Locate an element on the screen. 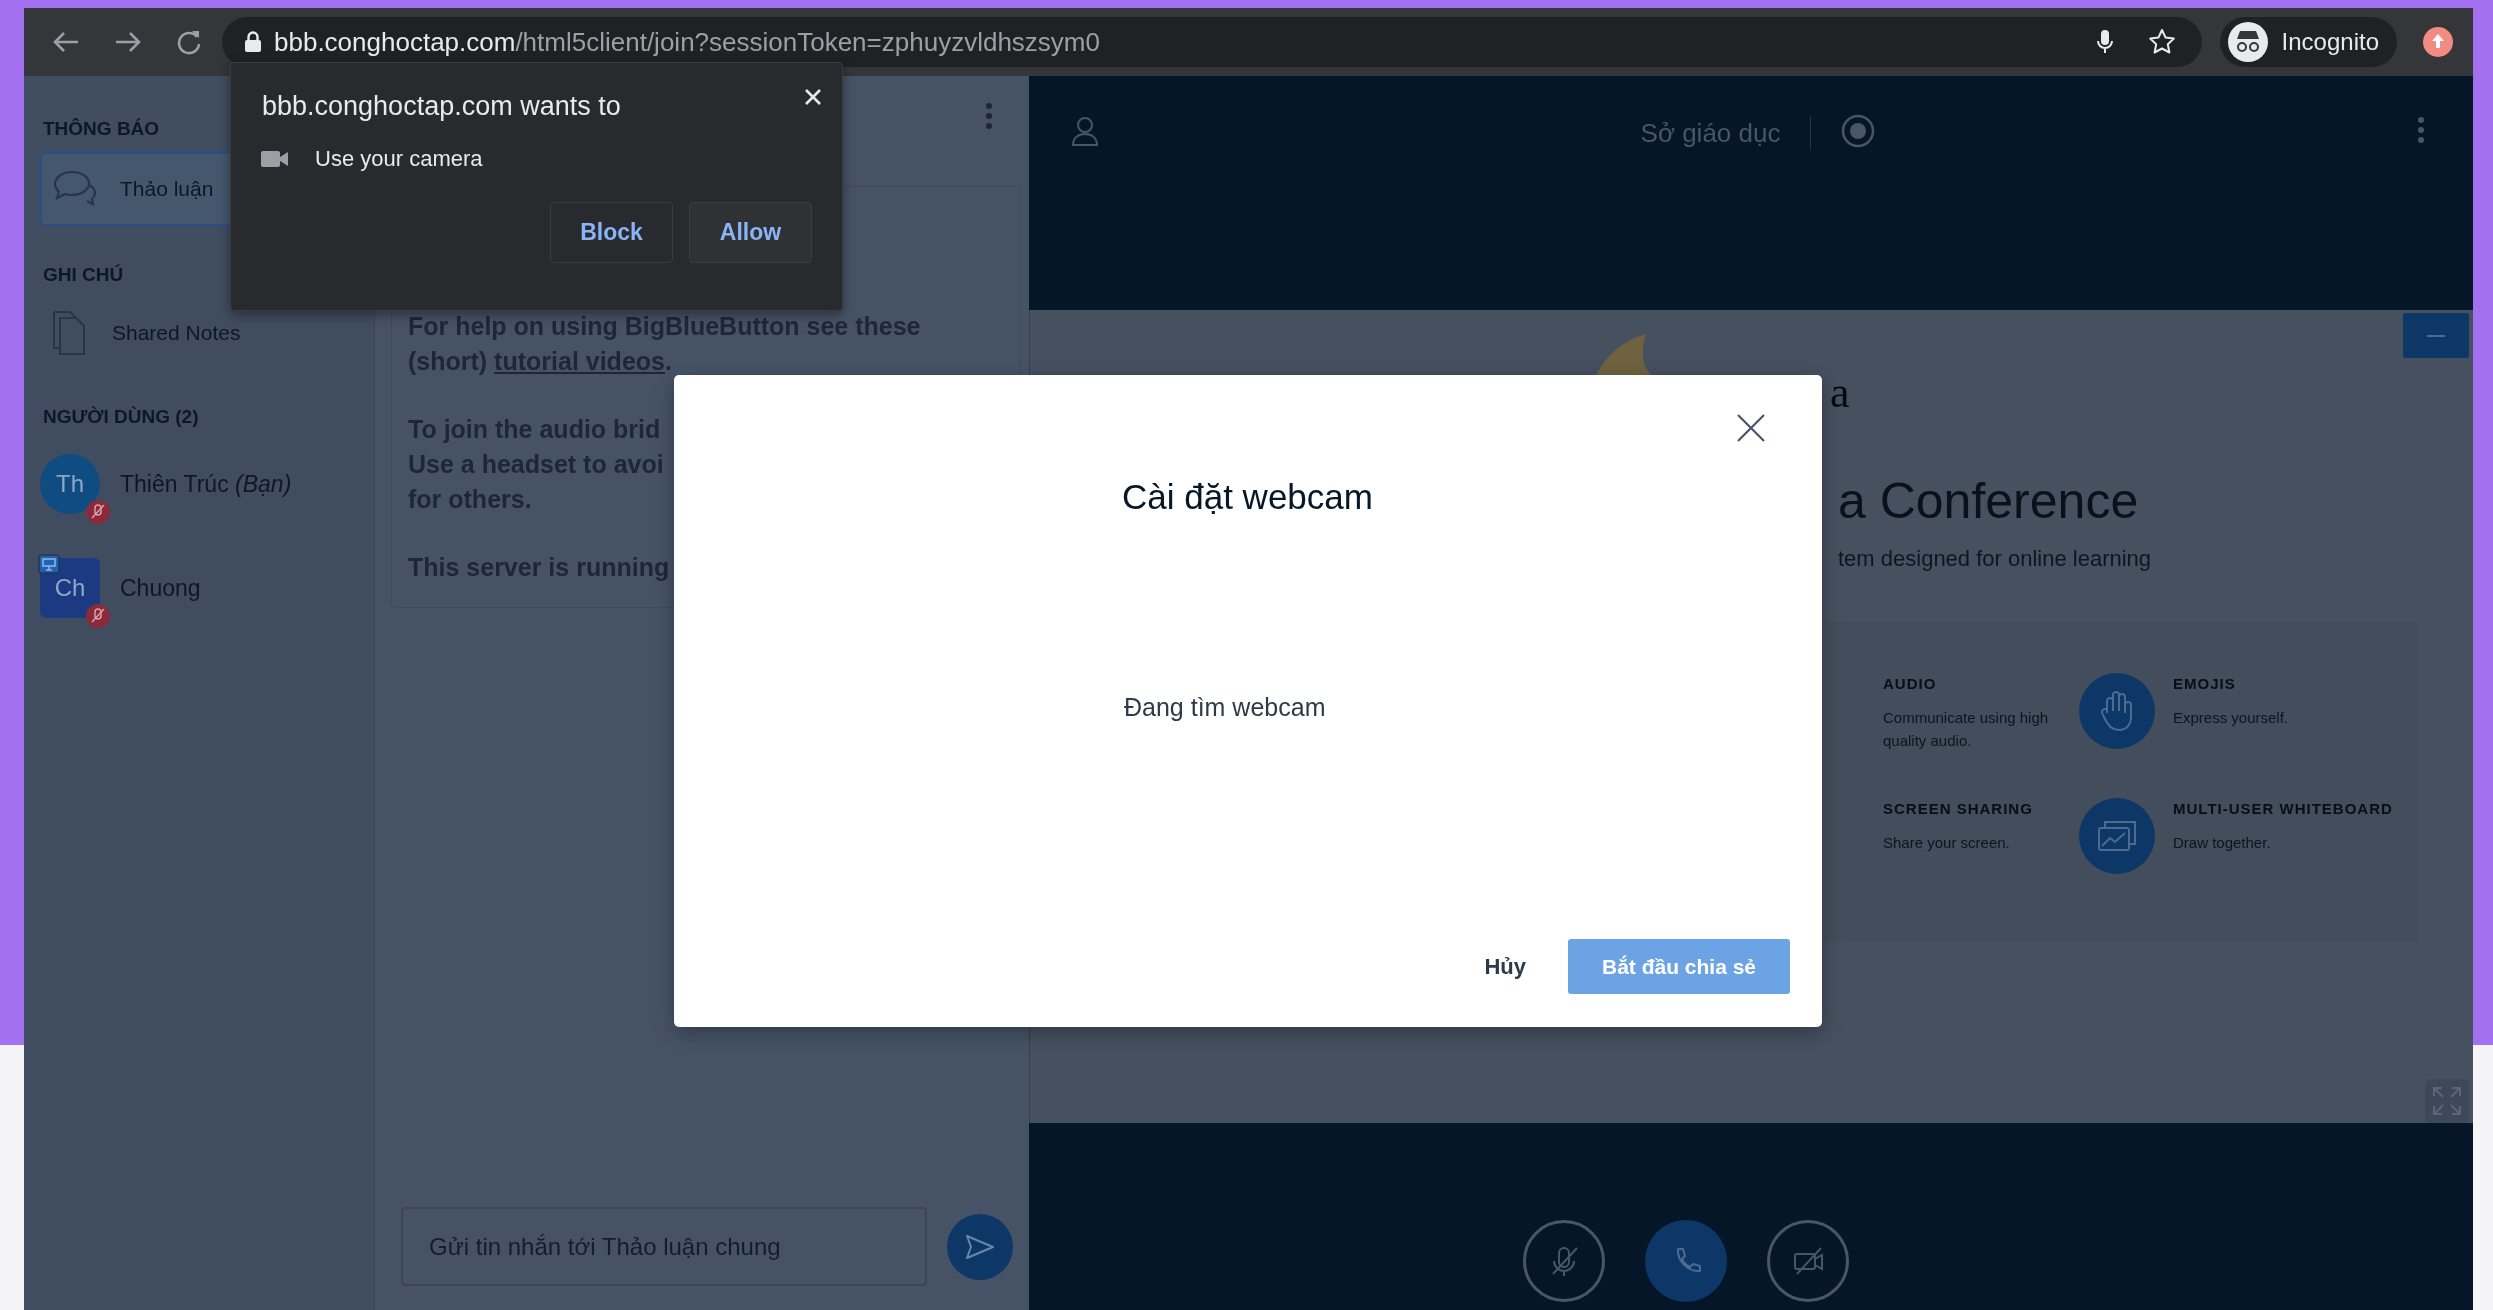 The image size is (2493, 1310). section-heading: GHI CHÚ is located at coordinates (83, 275).